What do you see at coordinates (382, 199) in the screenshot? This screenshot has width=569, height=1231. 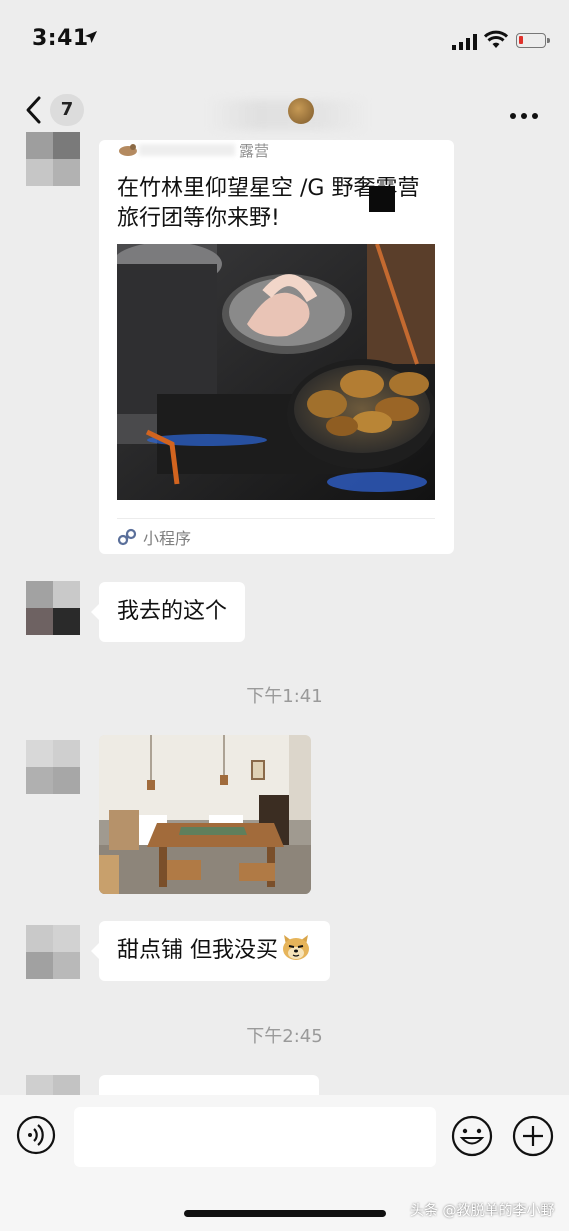 I see `redaction-block` at bounding box center [382, 199].